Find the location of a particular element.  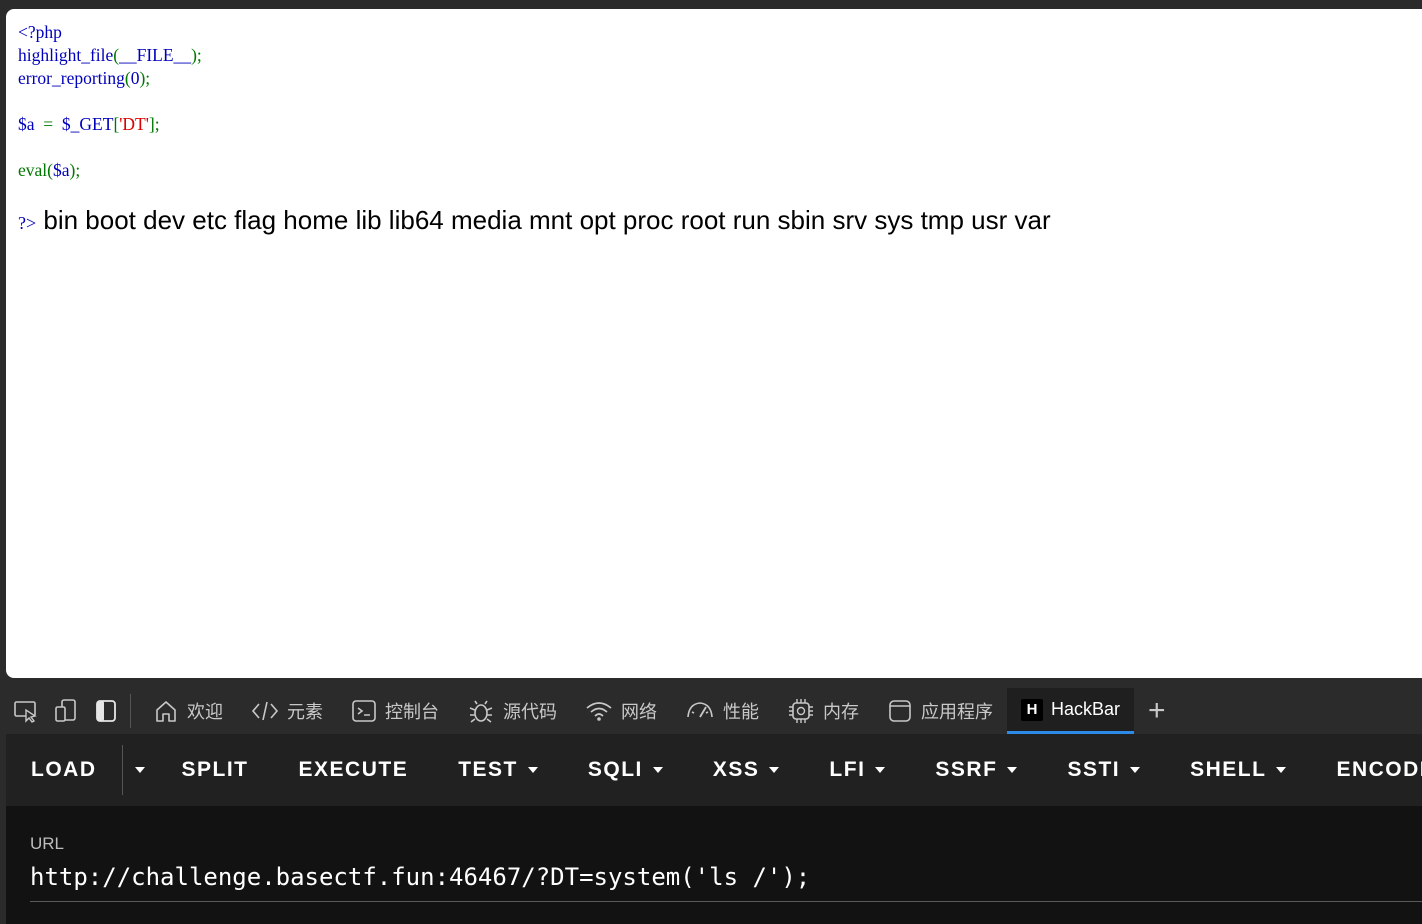

hackbar-logo: H is located at coordinates (1032, 709).